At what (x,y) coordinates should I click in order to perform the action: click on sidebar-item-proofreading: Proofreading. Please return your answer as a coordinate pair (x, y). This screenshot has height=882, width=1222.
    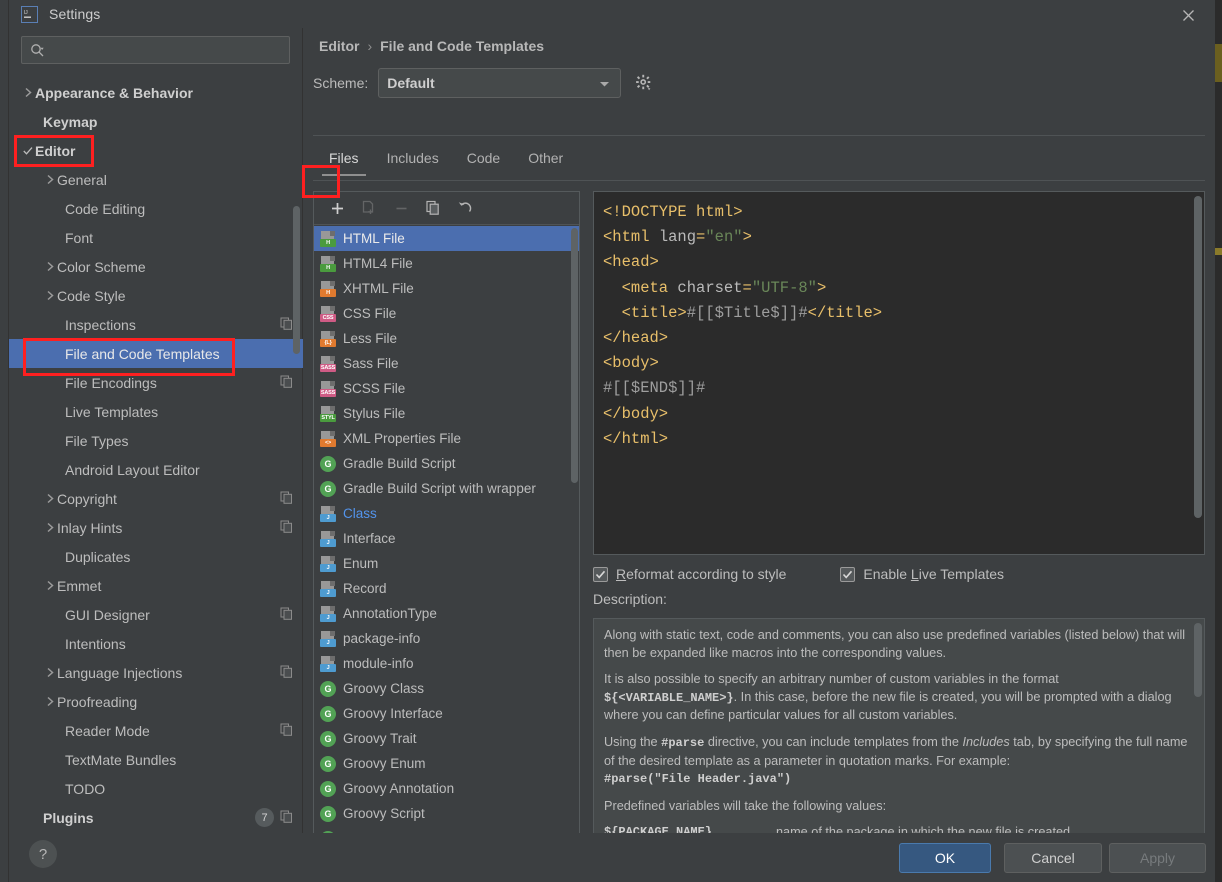
    Looking at the image, I should click on (156, 701).